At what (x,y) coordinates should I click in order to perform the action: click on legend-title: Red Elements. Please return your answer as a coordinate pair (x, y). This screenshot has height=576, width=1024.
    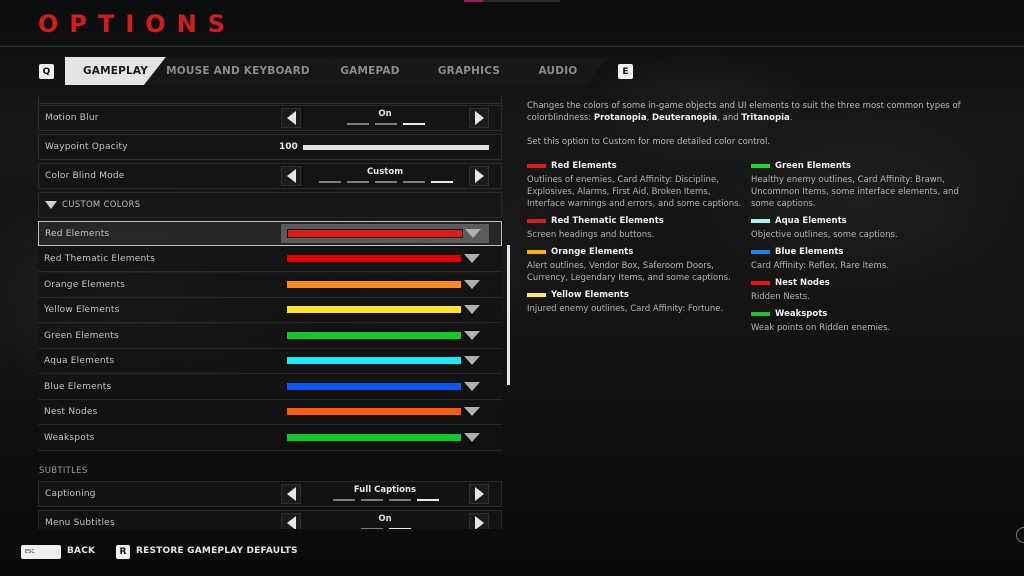
    Looking at the image, I should click on (634, 165).